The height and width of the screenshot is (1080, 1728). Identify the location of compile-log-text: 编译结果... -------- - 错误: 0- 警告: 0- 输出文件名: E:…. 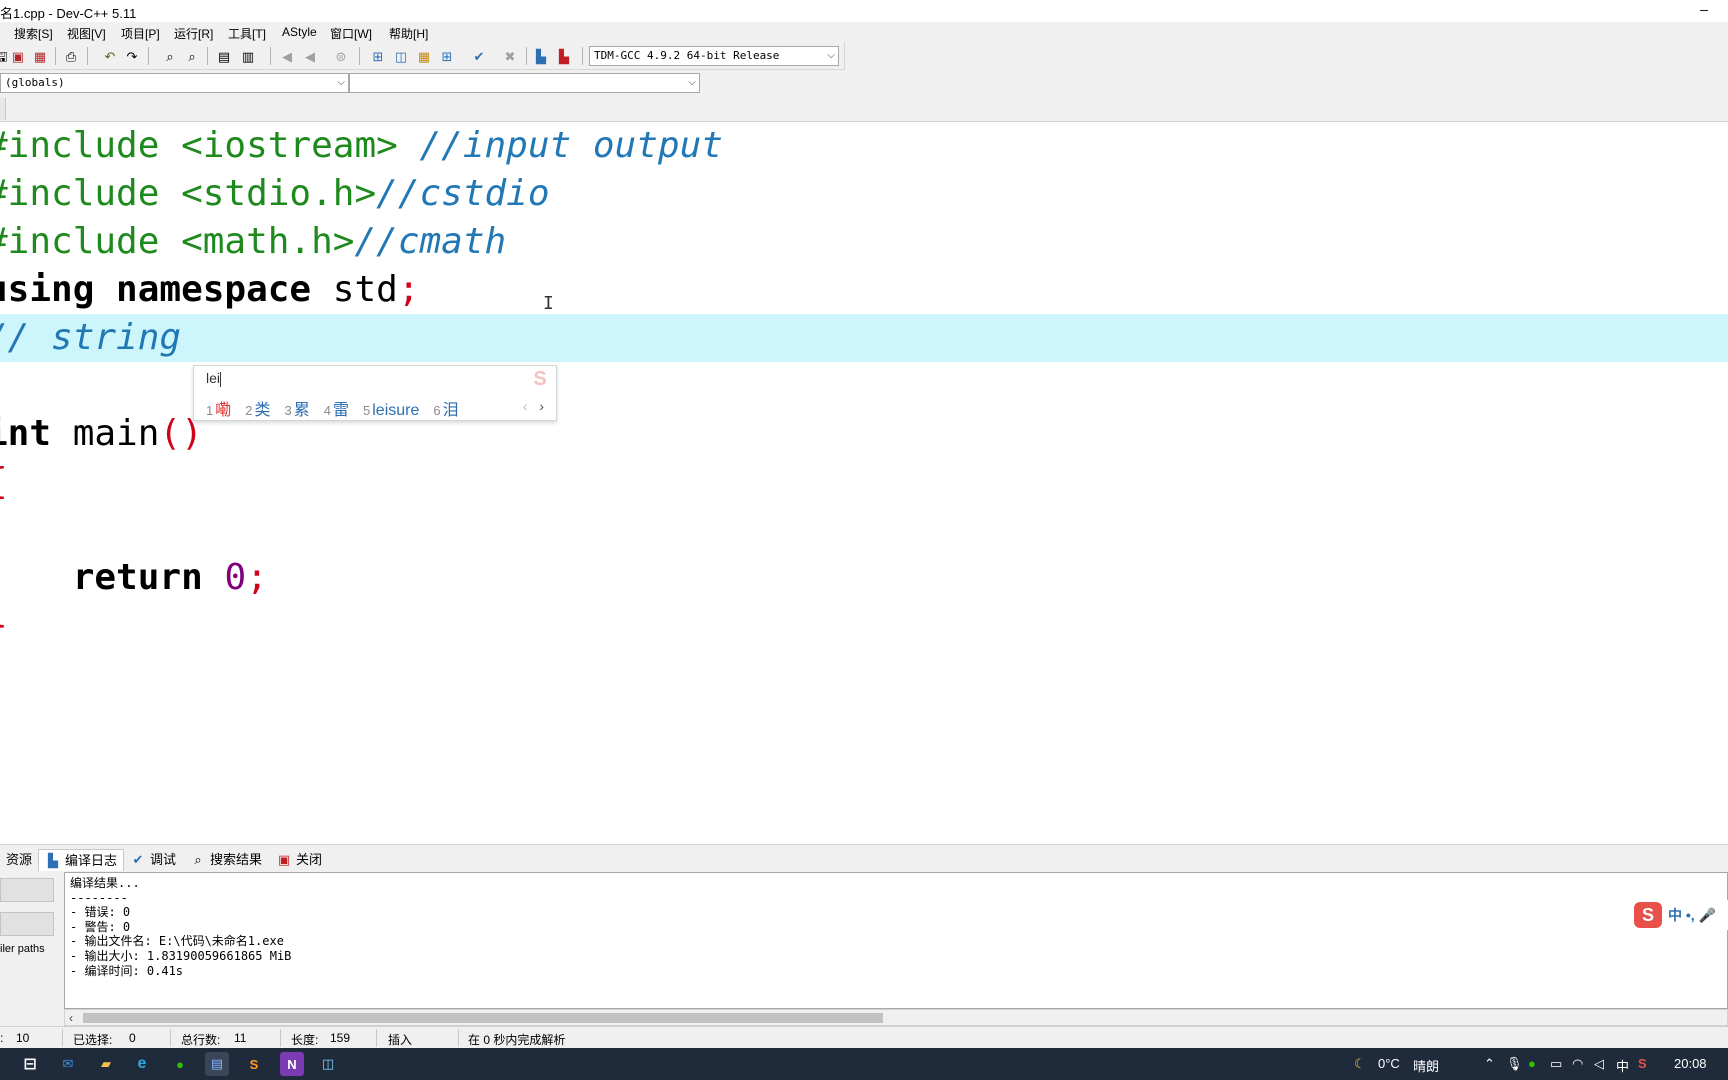
(896, 940).